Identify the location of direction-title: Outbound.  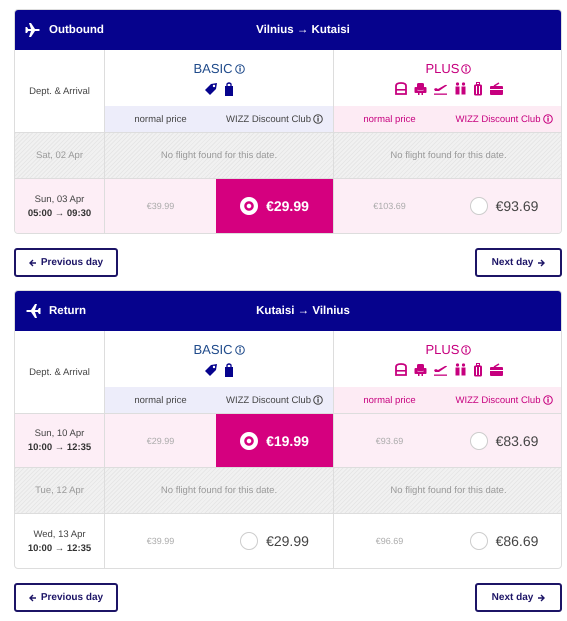
(76, 30).